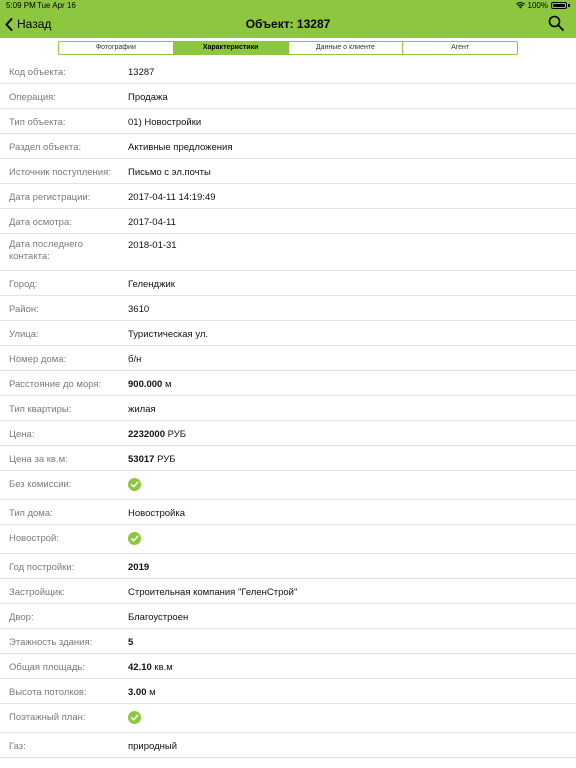 The width and height of the screenshot is (576, 768). What do you see at coordinates (21, 617) in the screenshot?
I see `field-label: Двор:` at bounding box center [21, 617].